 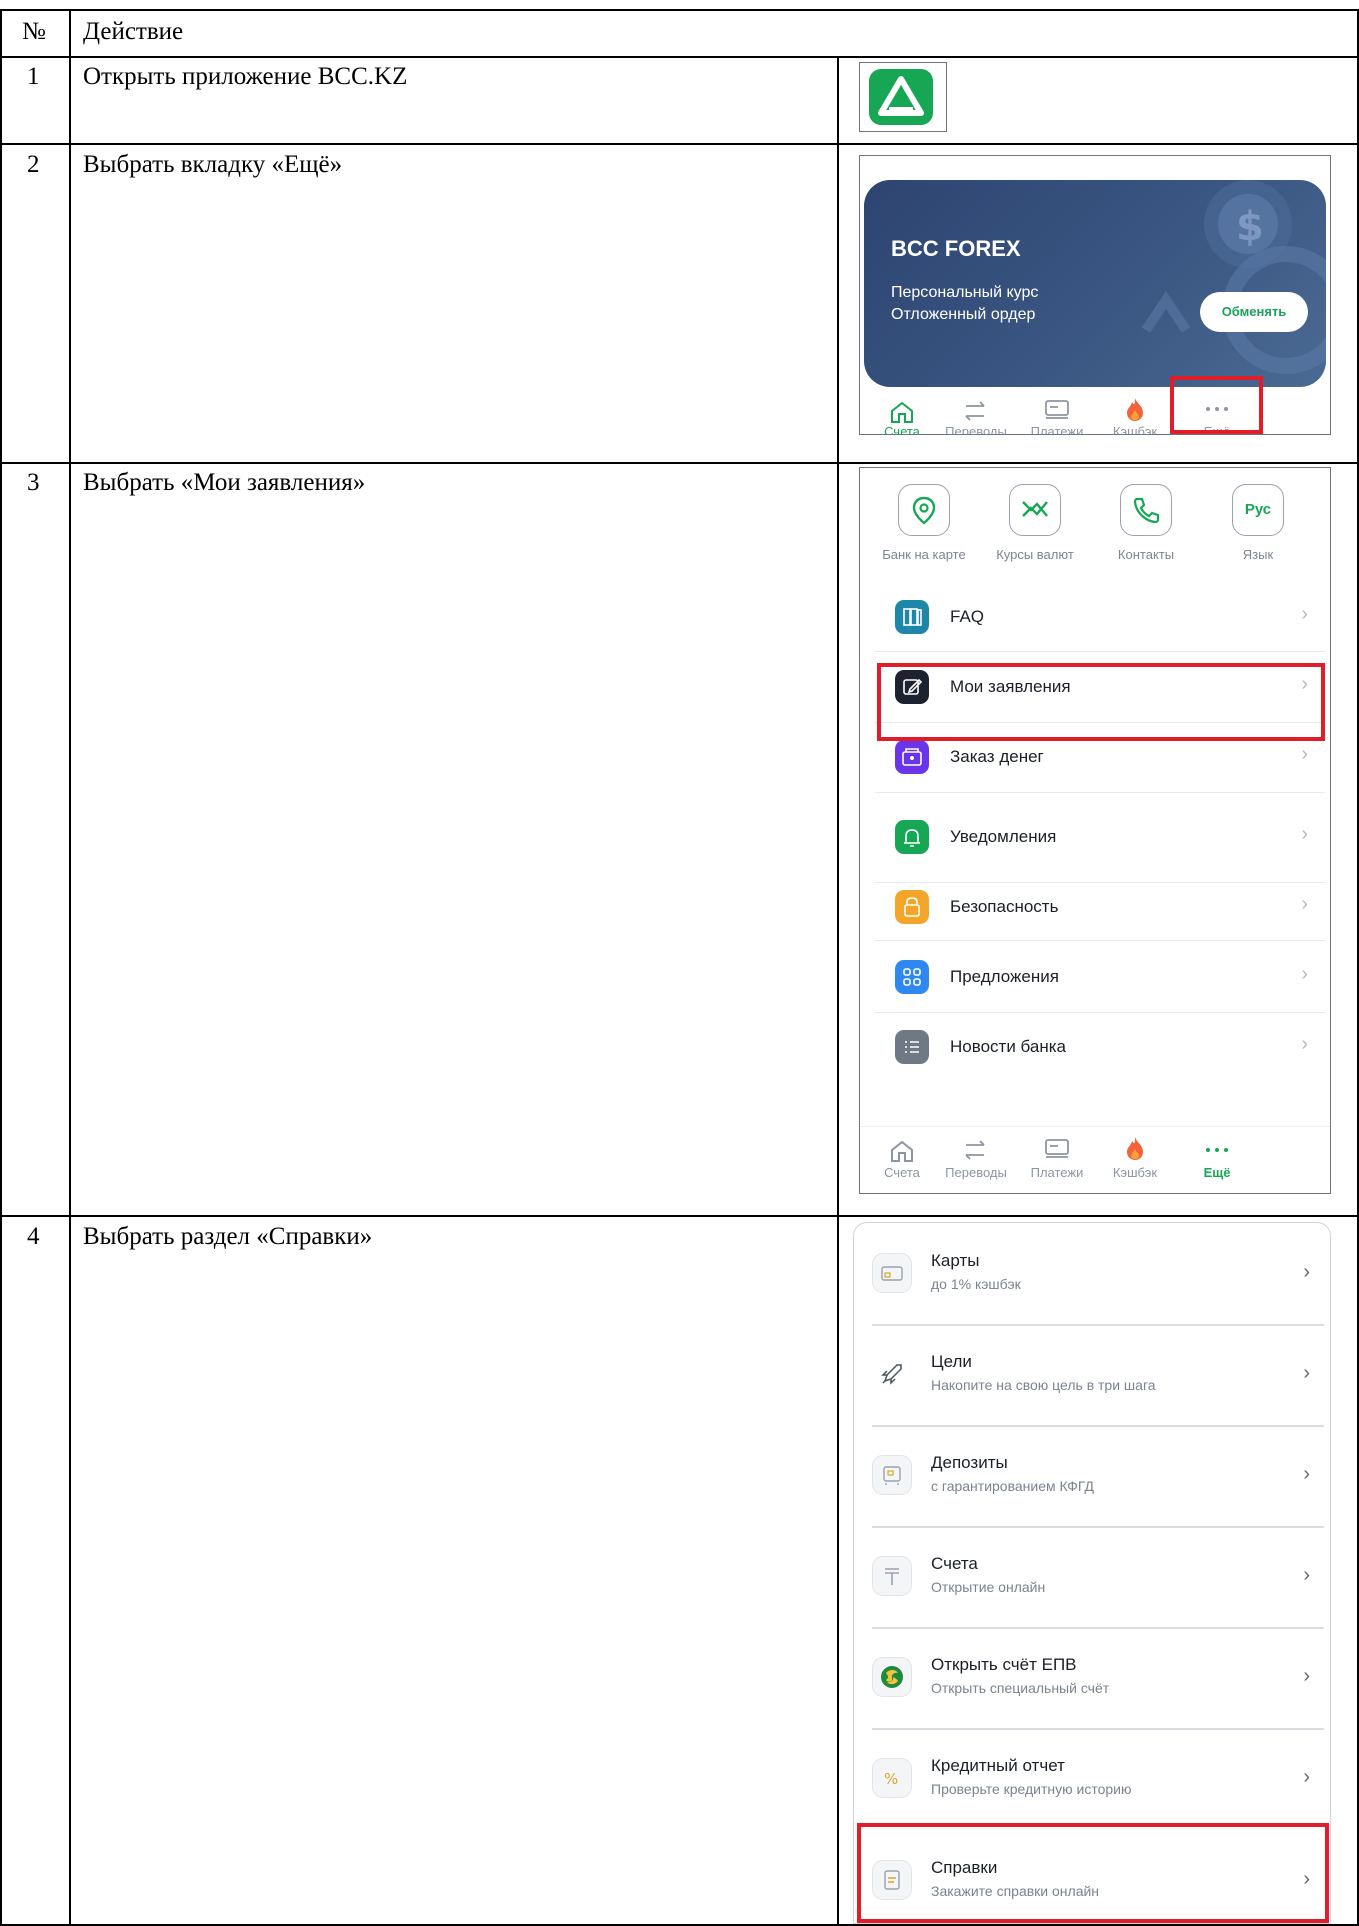 I want to click on grid-icon, so click(x=912, y=977).